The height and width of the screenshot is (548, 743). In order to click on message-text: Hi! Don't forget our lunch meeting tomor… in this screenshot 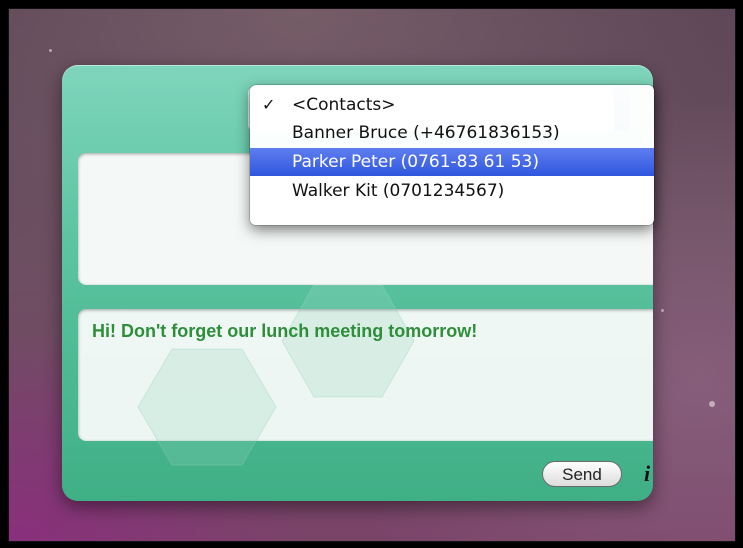, I will do `click(285, 331)`.